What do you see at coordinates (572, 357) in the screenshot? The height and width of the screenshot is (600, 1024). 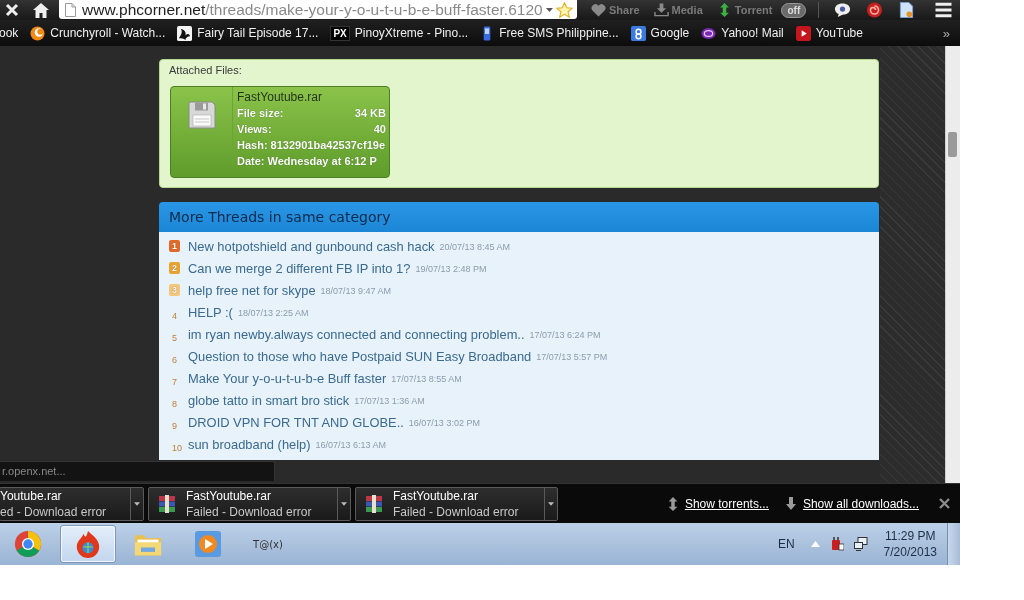 I see `thread-date: 17/07/13 5:57 PM` at bounding box center [572, 357].